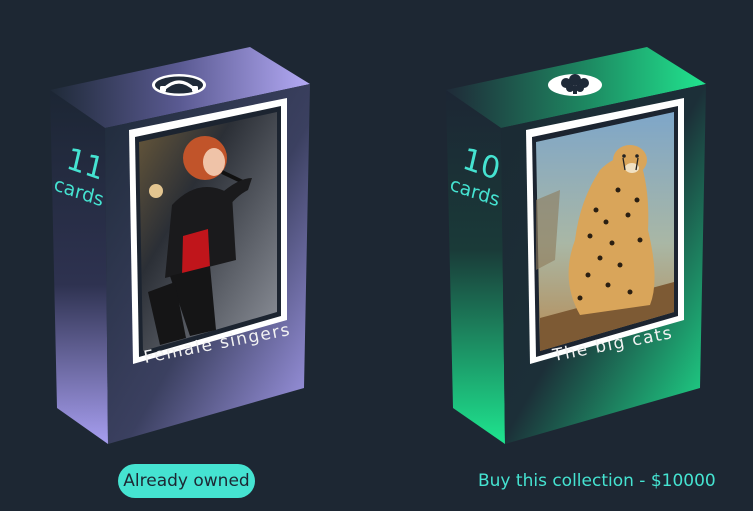  Describe the element at coordinates (605, 231) in the screenshot. I see `cheetah-photo` at that location.